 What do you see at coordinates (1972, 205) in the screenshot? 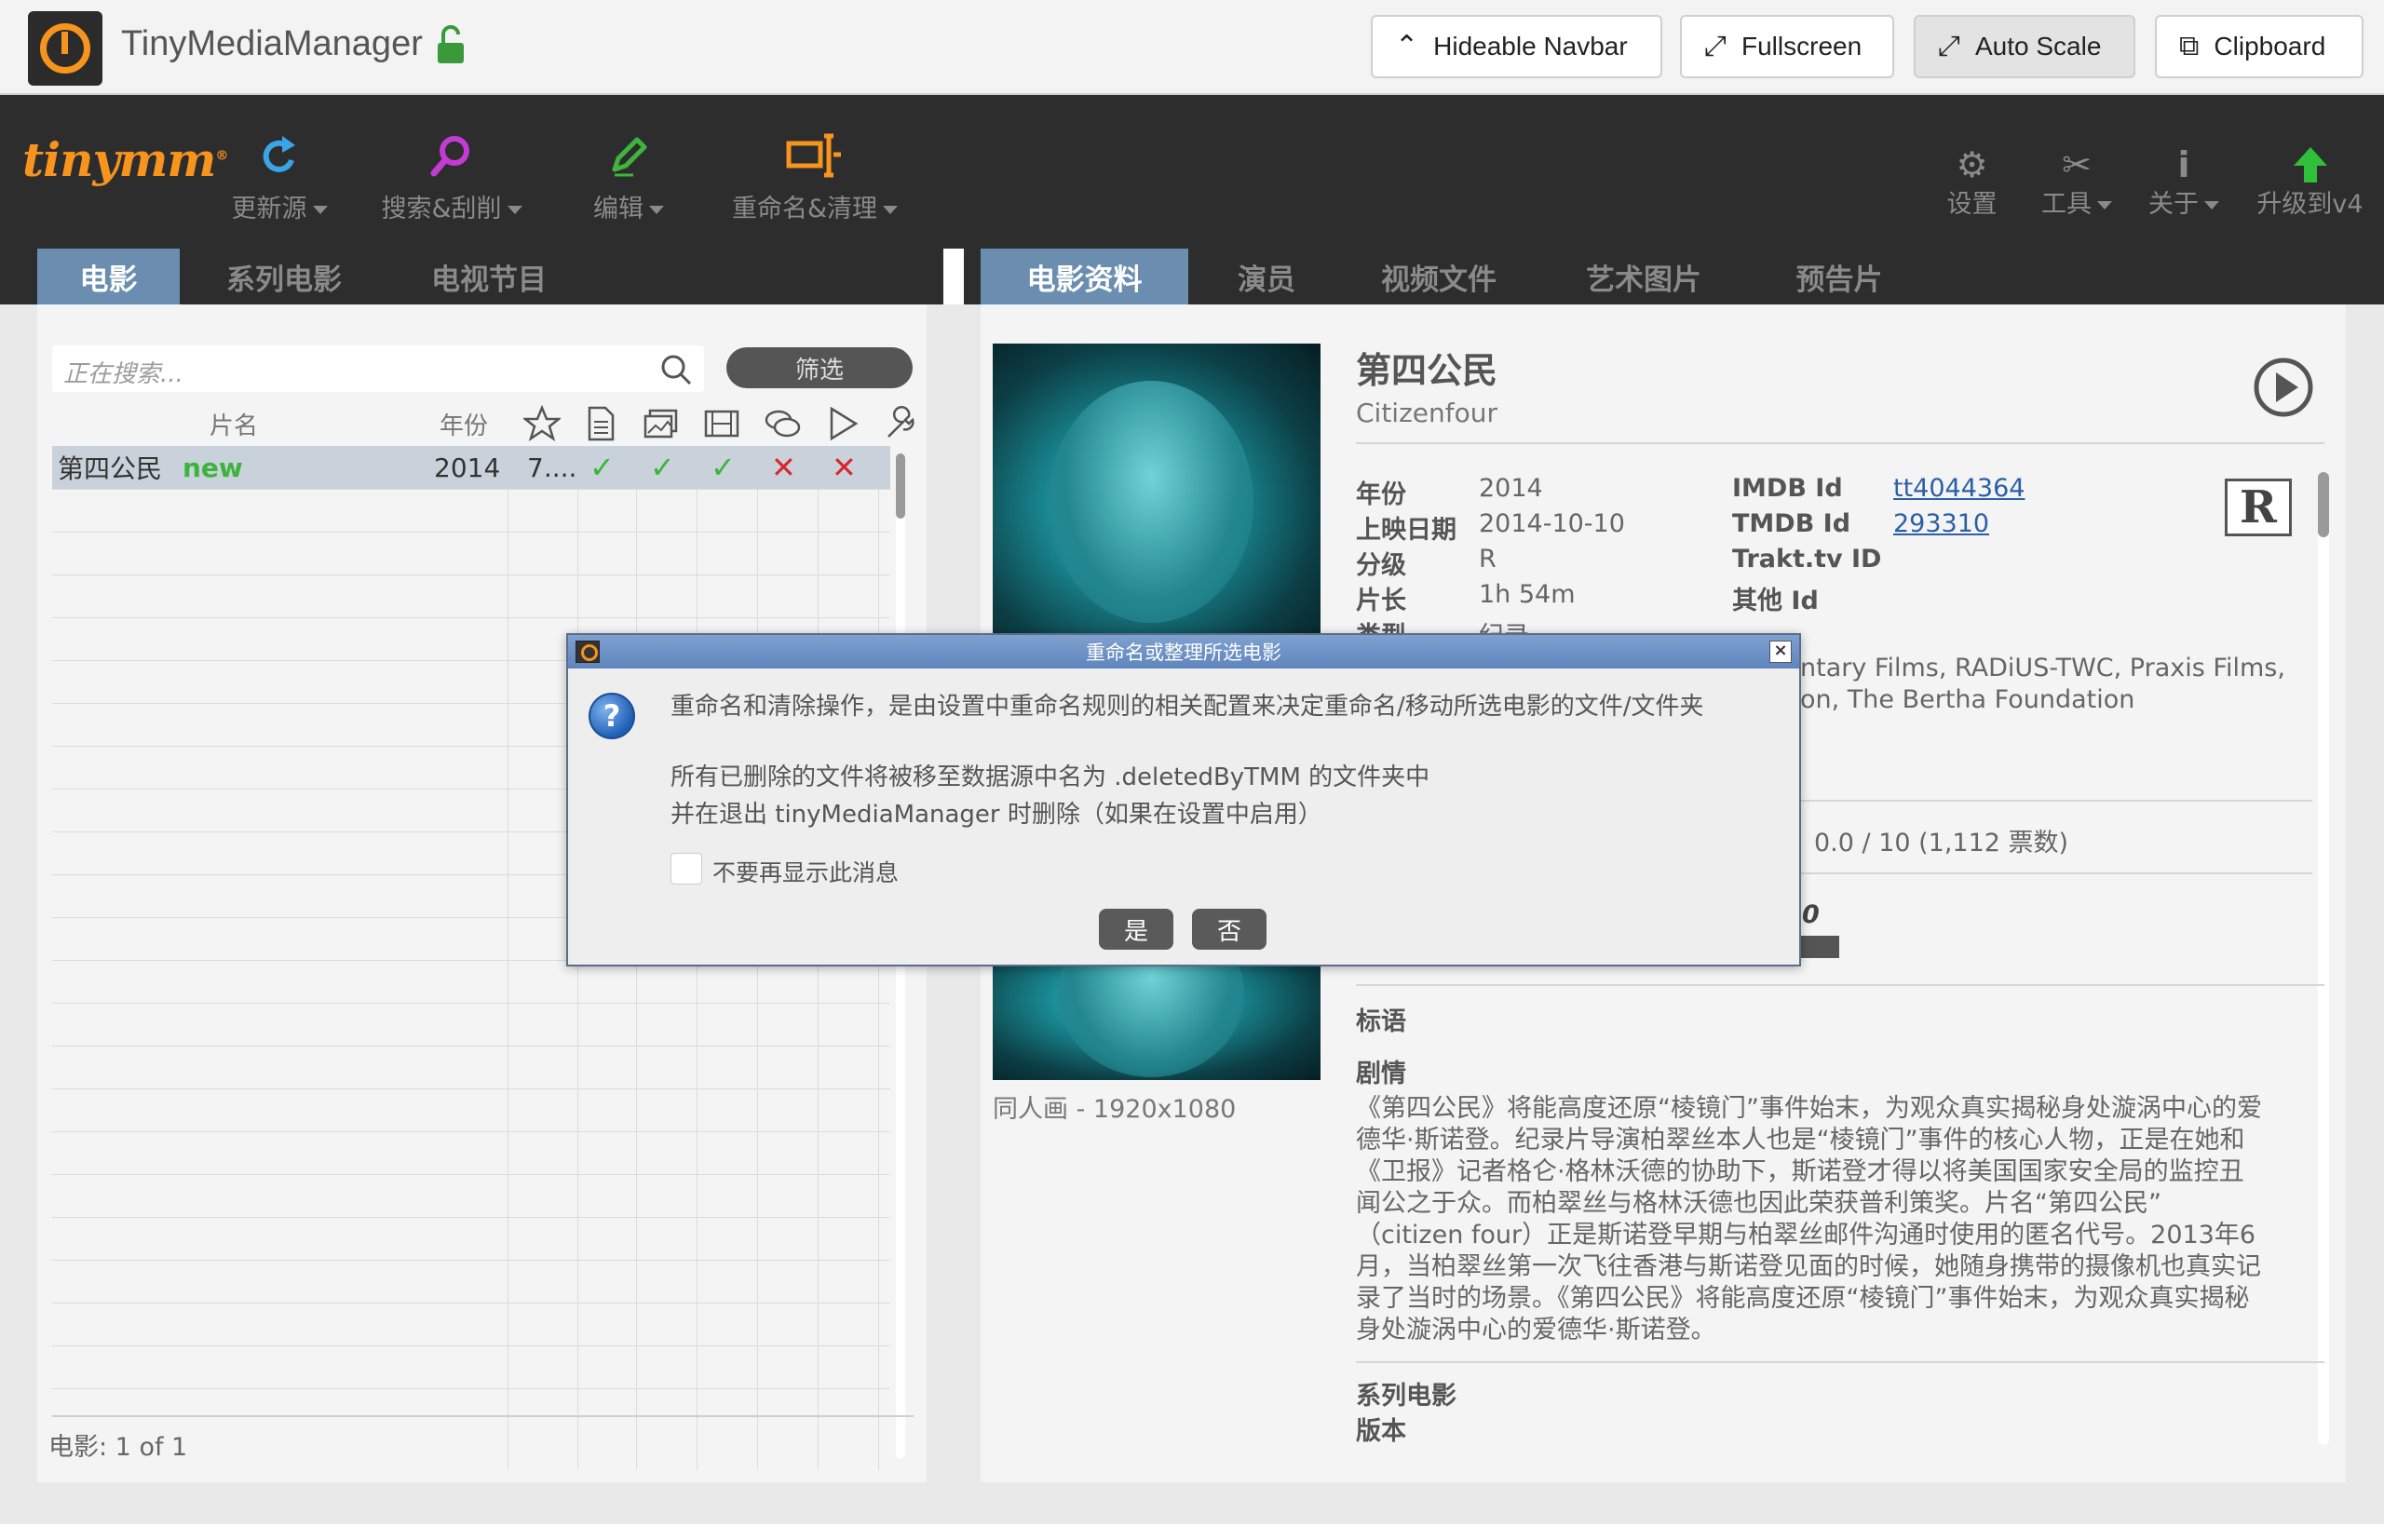
I see `settings-label: 设置` at bounding box center [1972, 205].